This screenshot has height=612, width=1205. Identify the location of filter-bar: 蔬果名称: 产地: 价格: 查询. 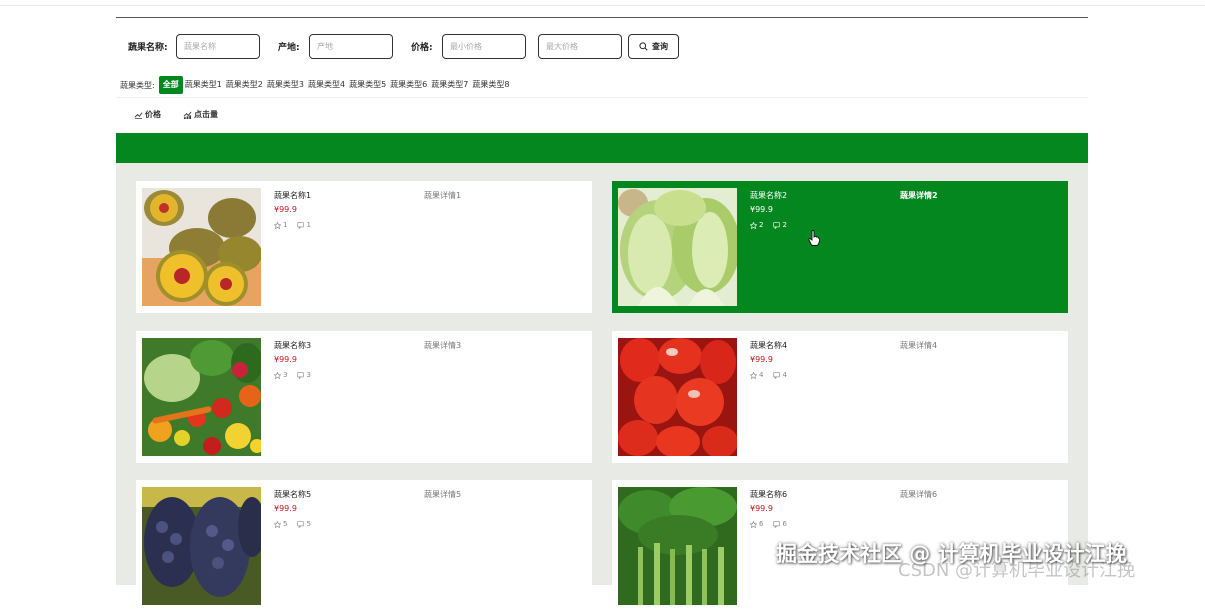
(602, 47).